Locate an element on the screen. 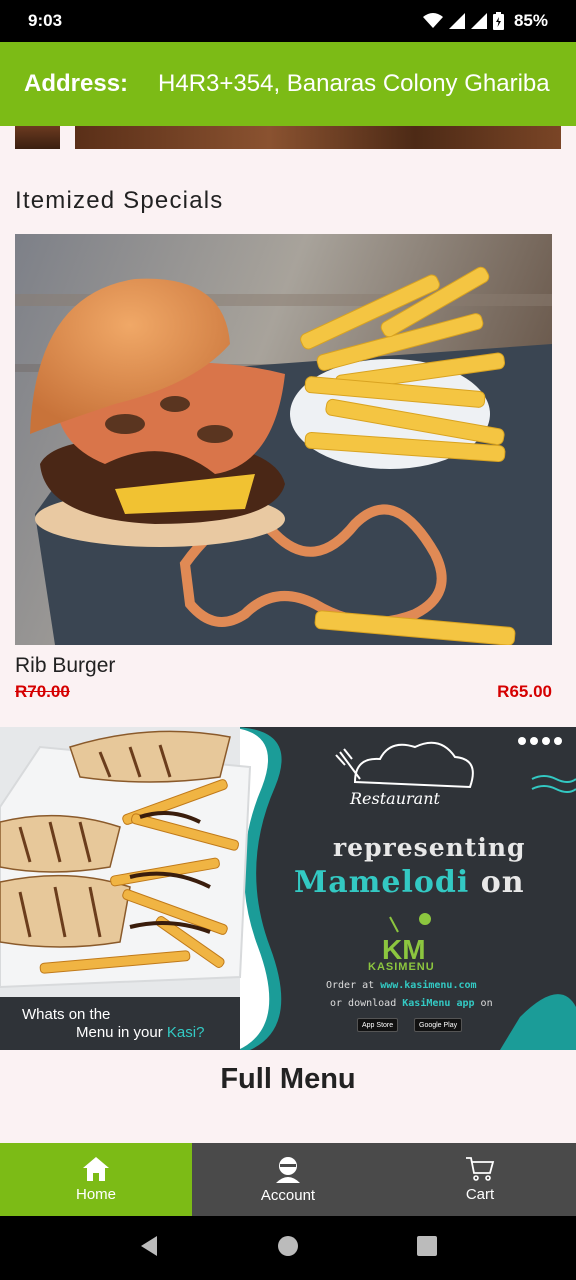 Image resolution: width=576 pixels, height=1280 pixels. address-label: Address: is located at coordinates (76, 83).